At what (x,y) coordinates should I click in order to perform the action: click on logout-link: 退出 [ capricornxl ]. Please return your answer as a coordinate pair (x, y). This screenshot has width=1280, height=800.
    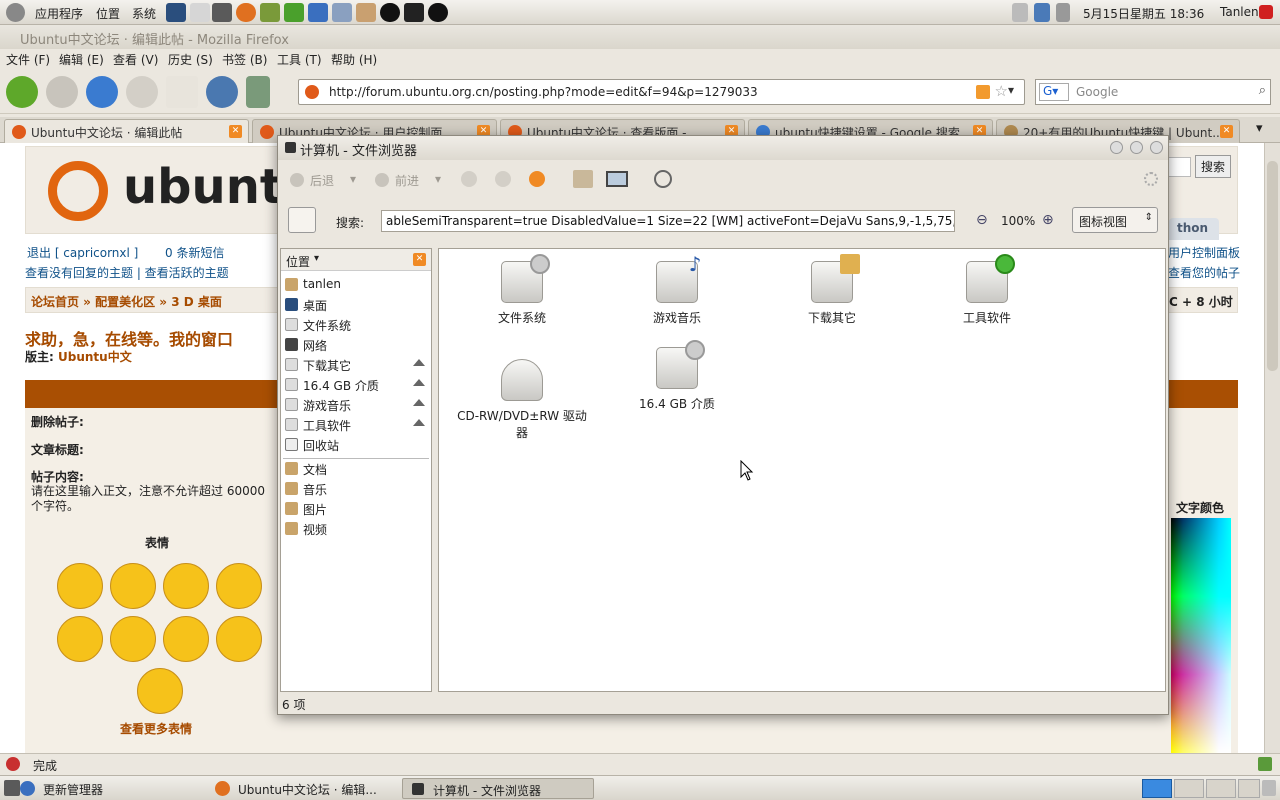
    Looking at the image, I should click on (82, 252).